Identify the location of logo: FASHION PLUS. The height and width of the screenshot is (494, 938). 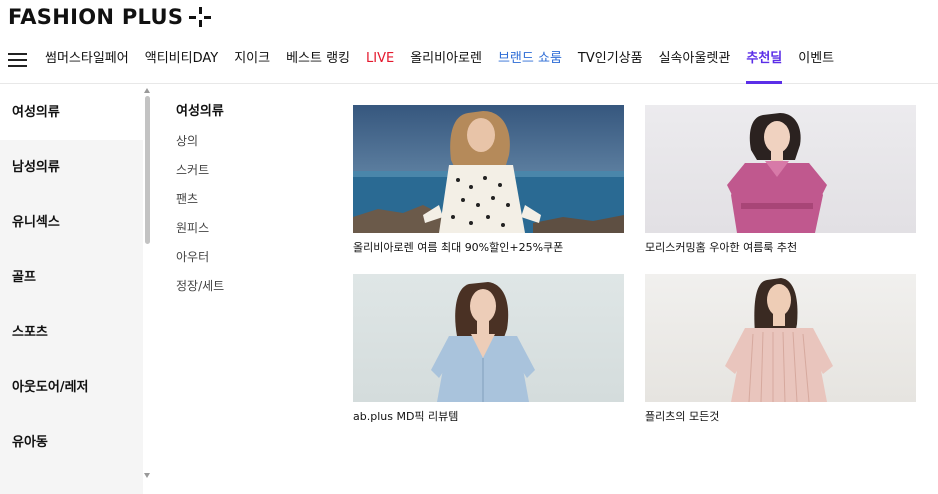
(110, 17).